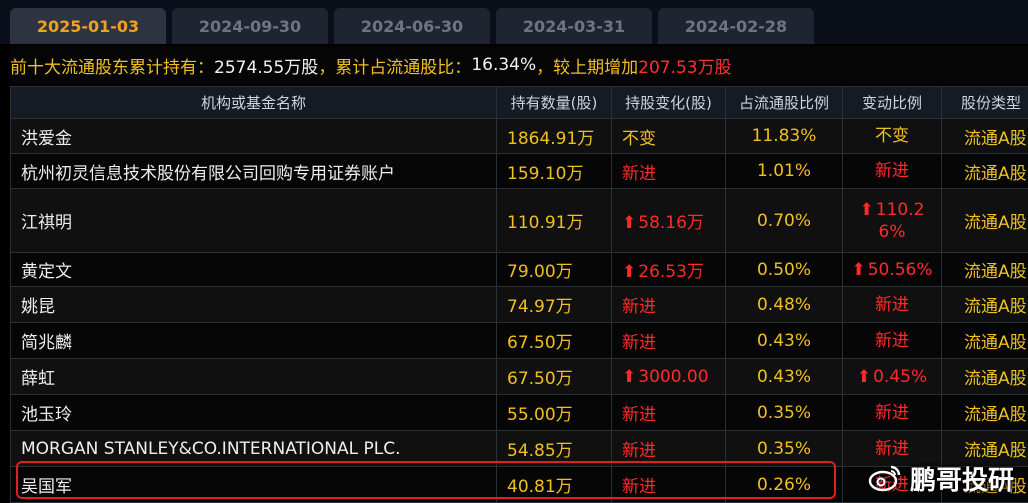 The image size is (1028, 503). What do you see at coordinates (962, 478) in the screenshot?
I see `watermark-text: 鹏哥投研` at bounding box center [962, 478].